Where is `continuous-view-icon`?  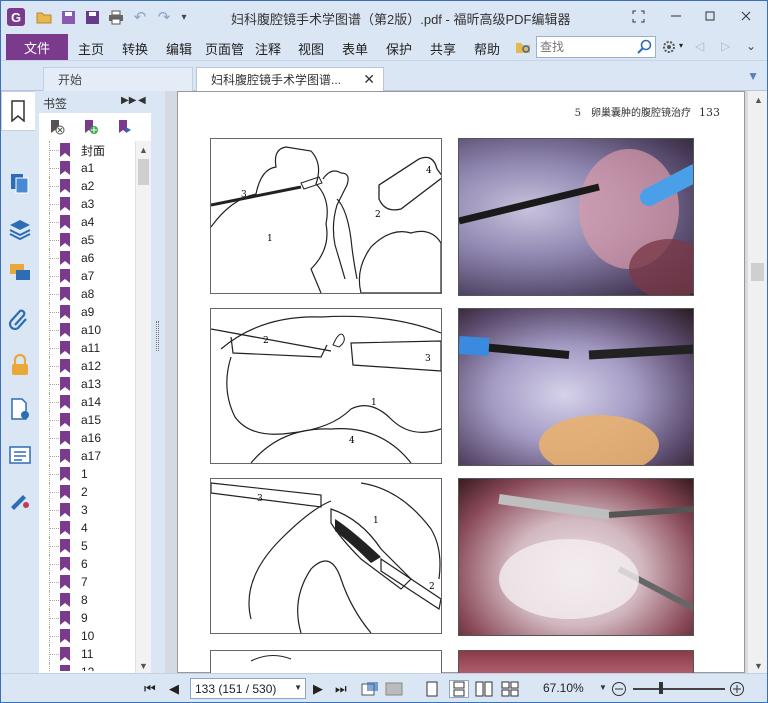
continuous-view-icon is located at coordinates (459, 689).